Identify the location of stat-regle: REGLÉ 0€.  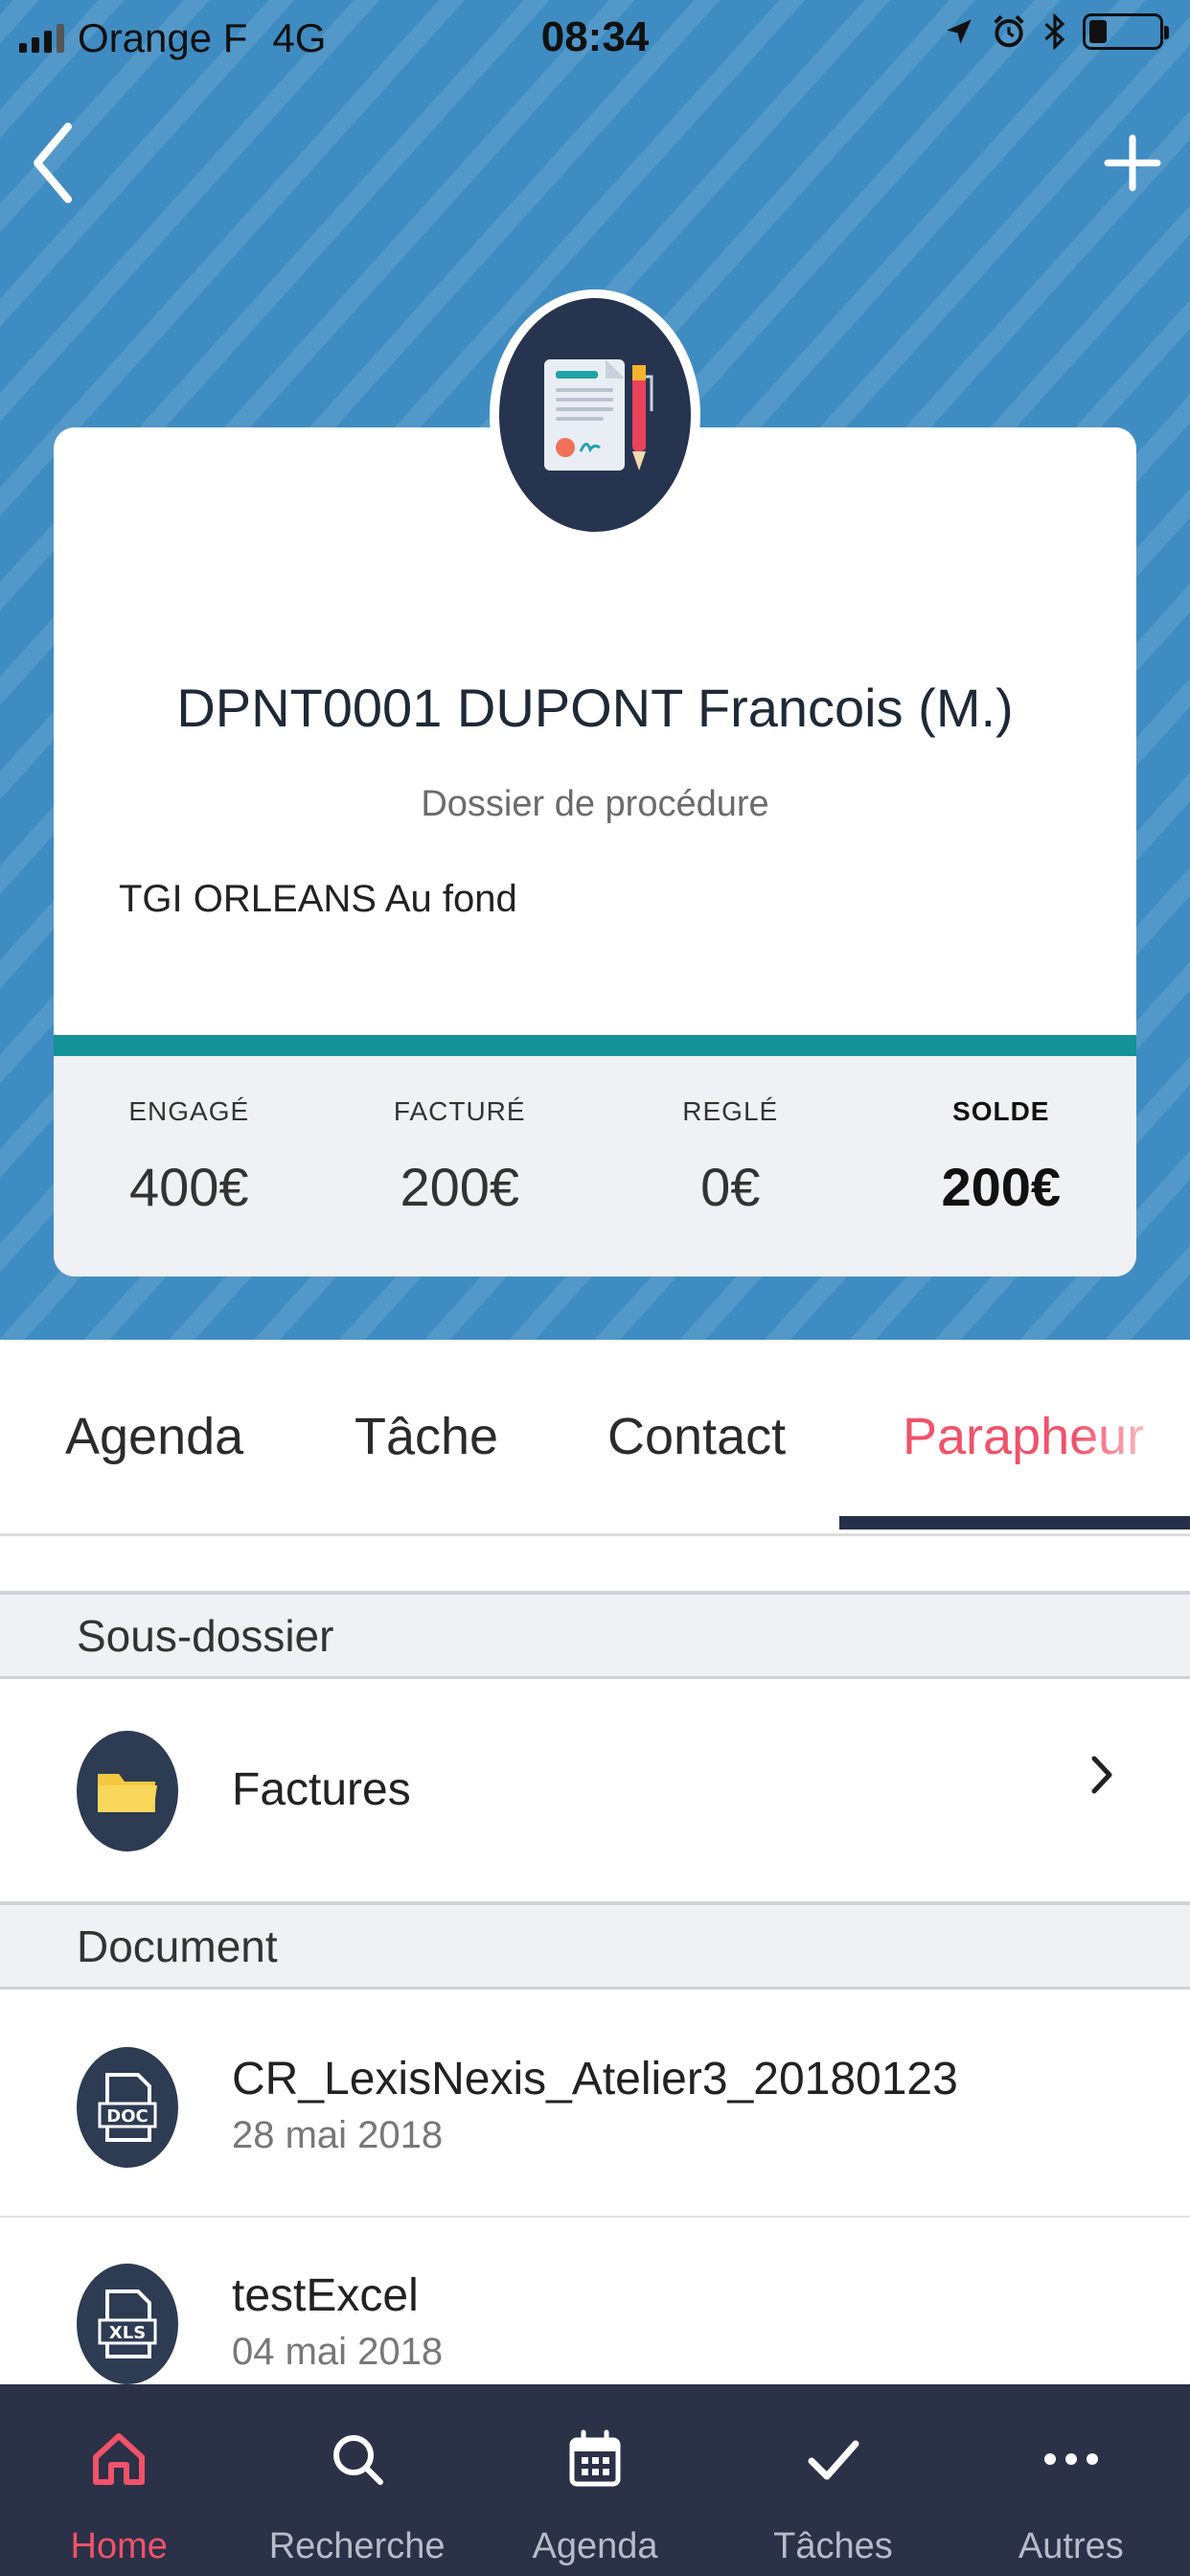
(731, 1166).